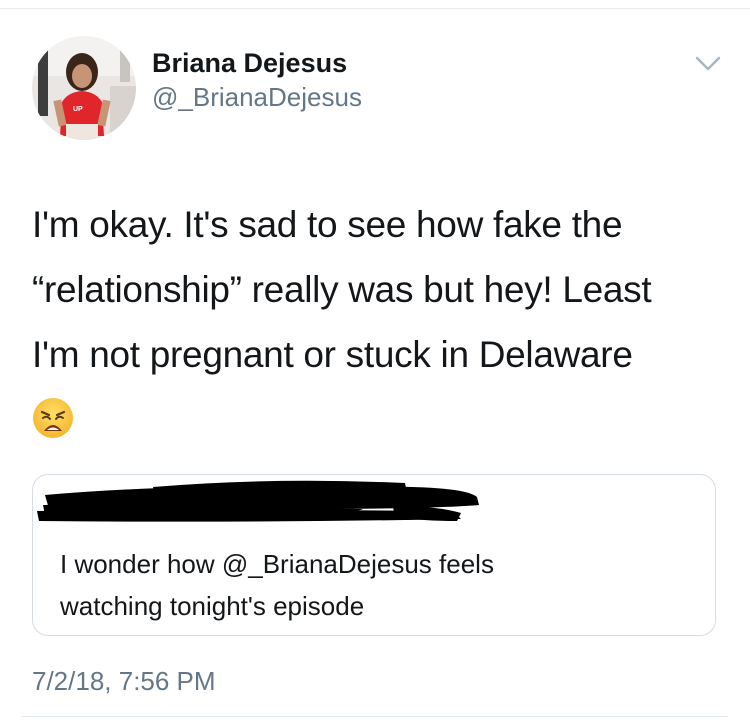  What do you see at coordinates (375, 8) in the screenshot?
I see `top-divider` at bounding box center [375, 8].